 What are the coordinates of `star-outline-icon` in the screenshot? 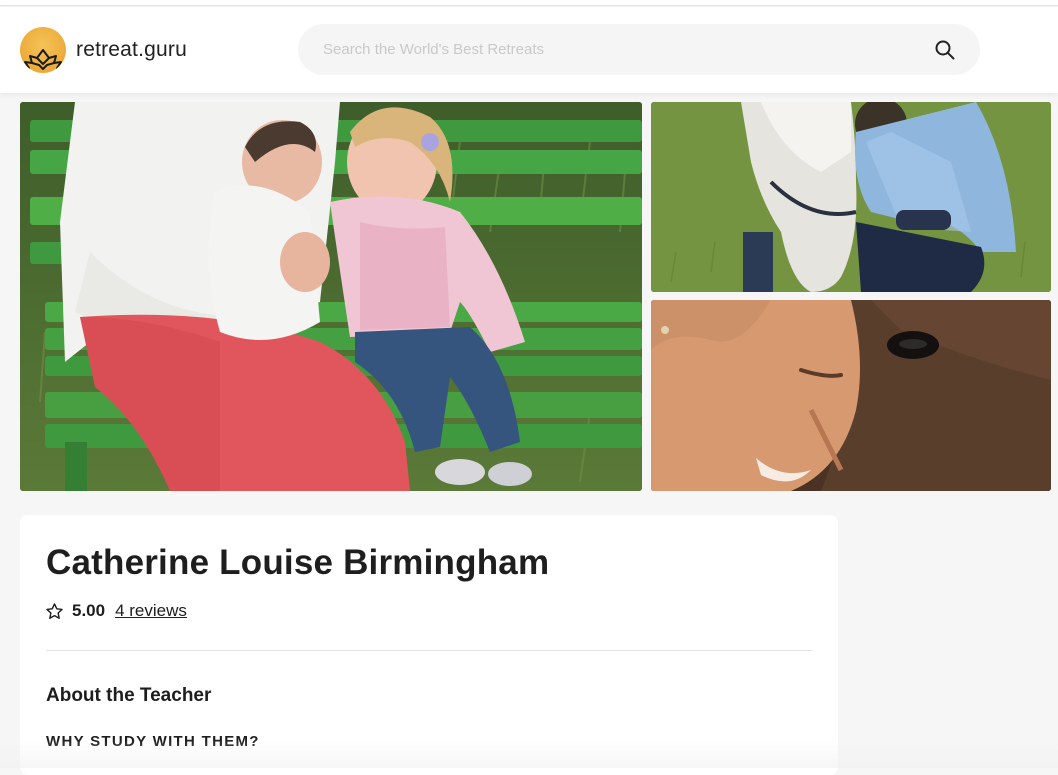 It's located at (54, 610).